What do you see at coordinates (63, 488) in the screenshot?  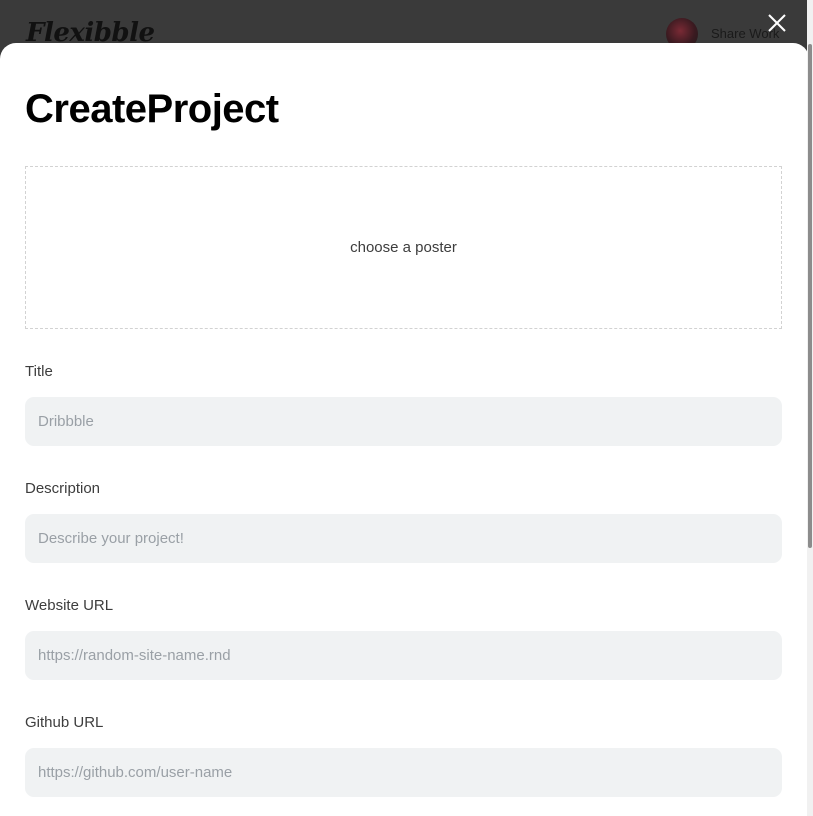 I see `description-label: Description` at bounding box center [63, 488].